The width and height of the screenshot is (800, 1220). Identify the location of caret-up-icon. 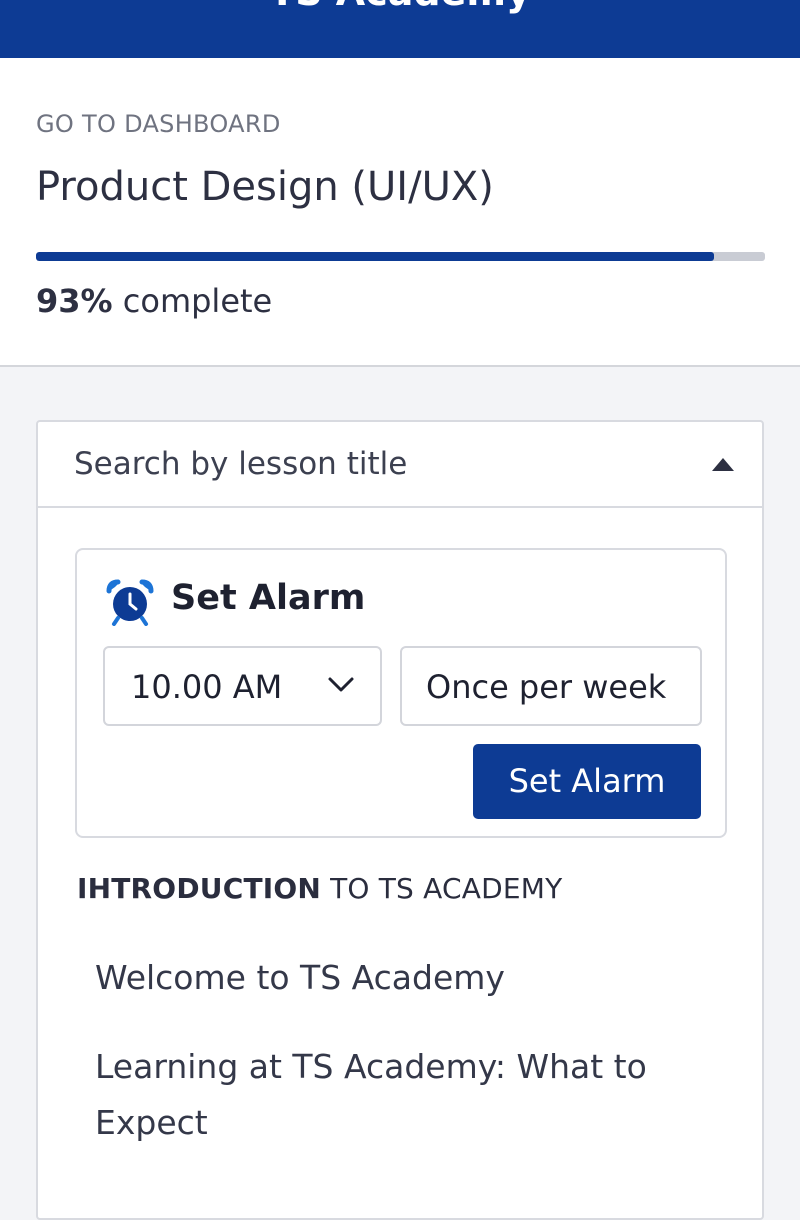
(723, 464).